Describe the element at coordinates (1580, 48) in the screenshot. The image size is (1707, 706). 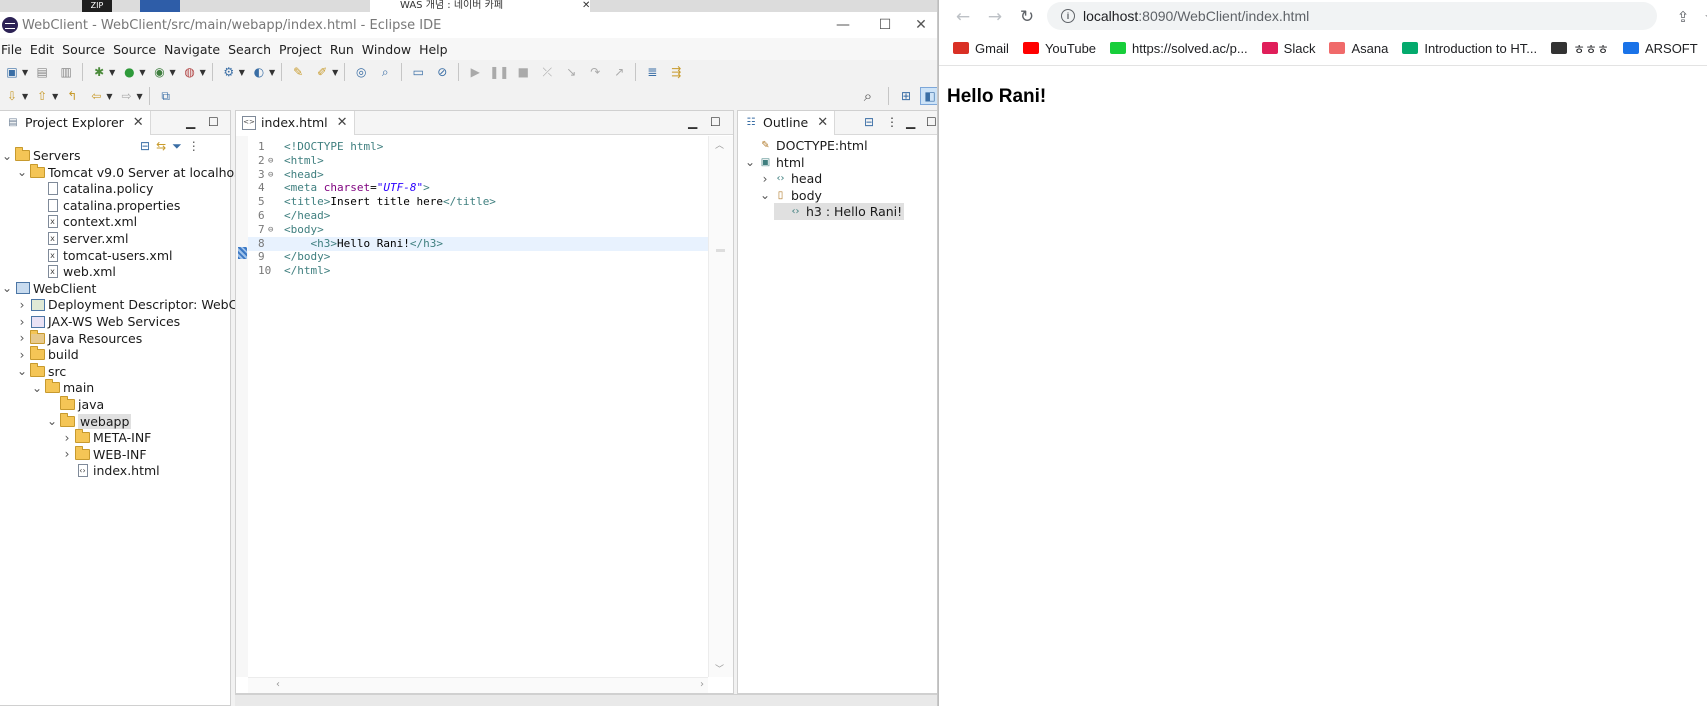
I see `bookmark-erd: ㅎㅎㅎ` at that location.